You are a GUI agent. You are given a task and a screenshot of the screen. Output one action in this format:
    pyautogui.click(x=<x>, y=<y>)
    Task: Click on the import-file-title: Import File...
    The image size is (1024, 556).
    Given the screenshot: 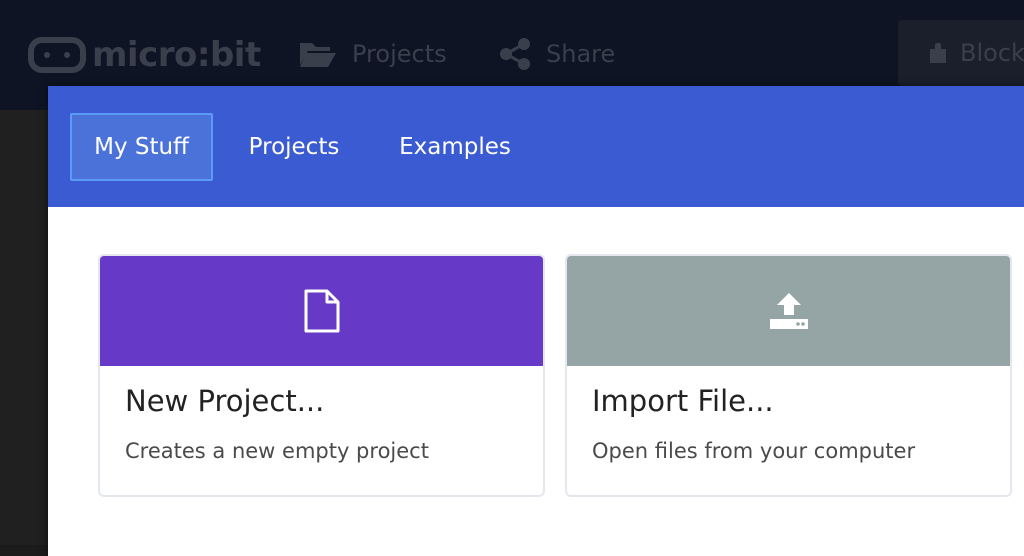 What is the action you would take?
    pyautogui.click(x=683, y=401)
    